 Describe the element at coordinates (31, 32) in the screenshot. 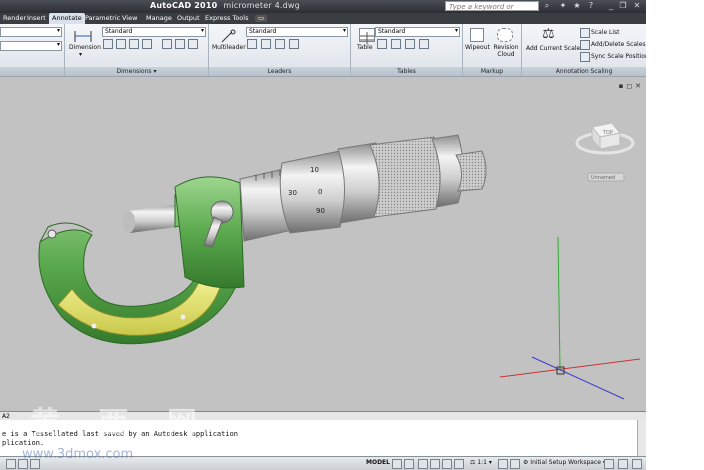

I see `text-style-combo` at that location.